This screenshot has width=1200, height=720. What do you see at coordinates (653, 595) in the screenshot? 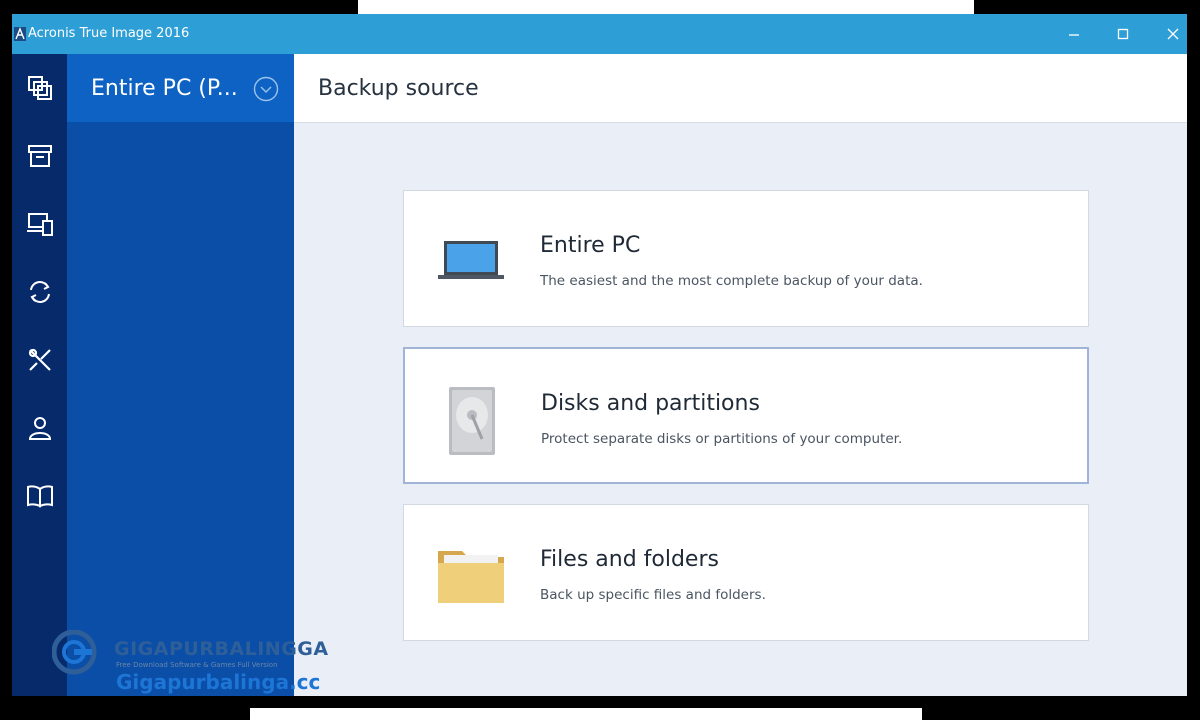
I see `option-description: Back up specific files and folders.` at bounding box center [653, 595].